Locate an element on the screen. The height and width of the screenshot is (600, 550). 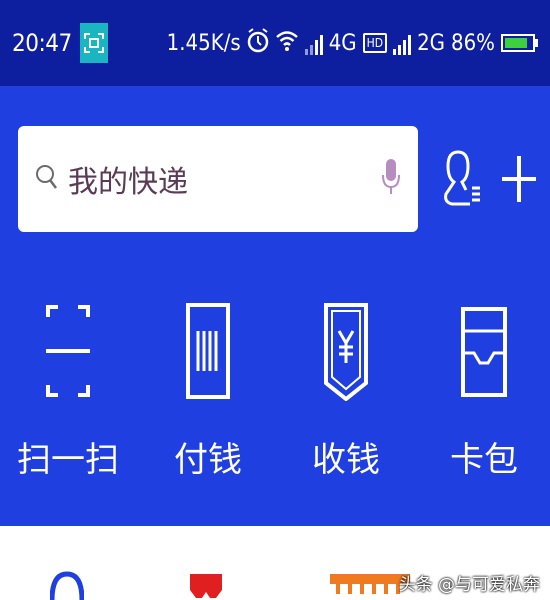
plus-icon is located at coordinates (519, 179).